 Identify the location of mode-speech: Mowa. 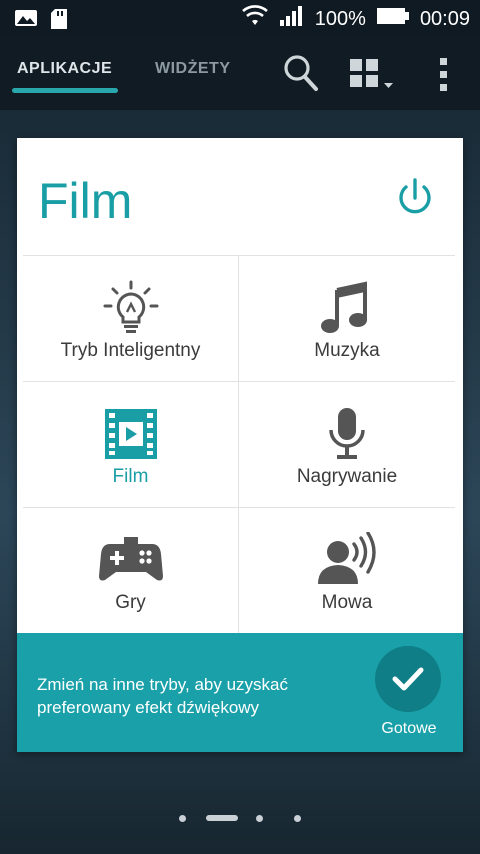
(347, 571).